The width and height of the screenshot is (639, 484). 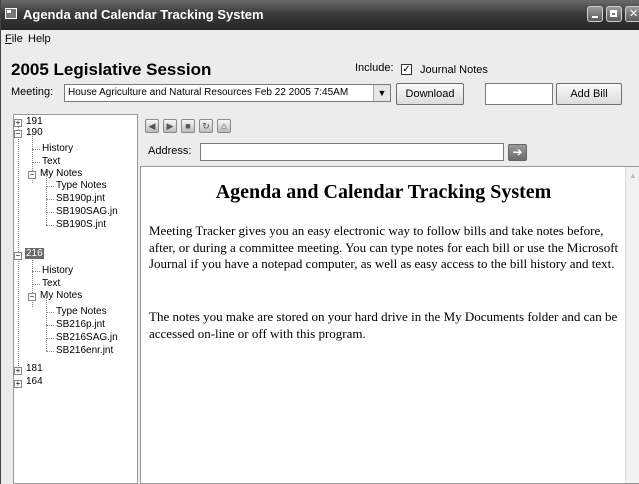 I want to click on scroll-up-icon: ▲, so click(x=633, y=175).